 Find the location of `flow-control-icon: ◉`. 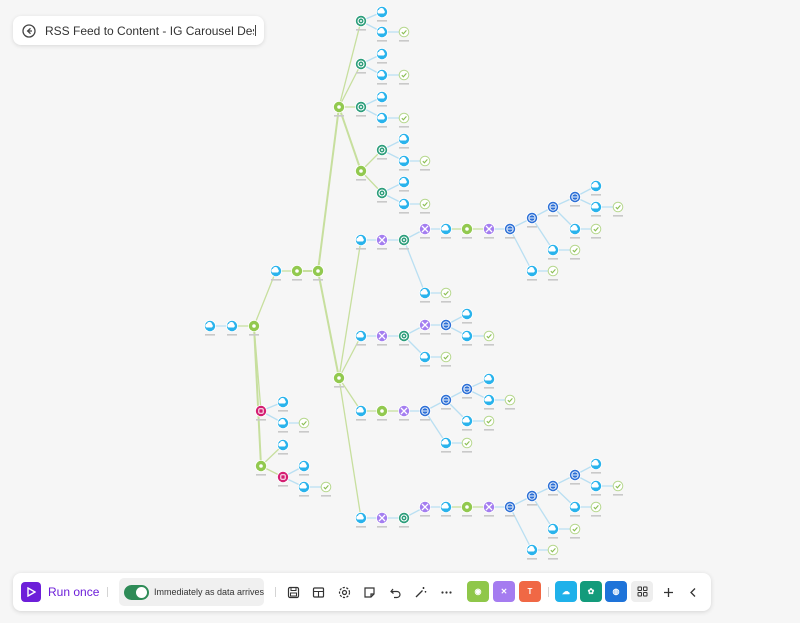

flow-control-icon: ◉ is located at coordinates (478, 591).